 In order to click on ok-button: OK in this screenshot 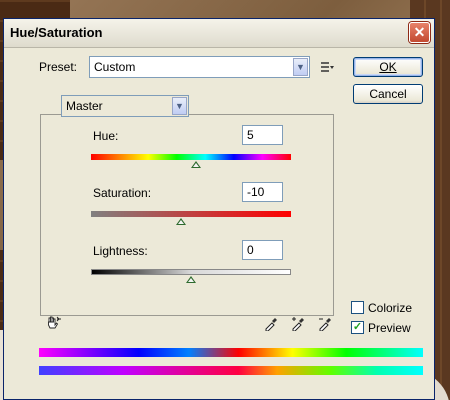, I will do `click(388, 67)`.